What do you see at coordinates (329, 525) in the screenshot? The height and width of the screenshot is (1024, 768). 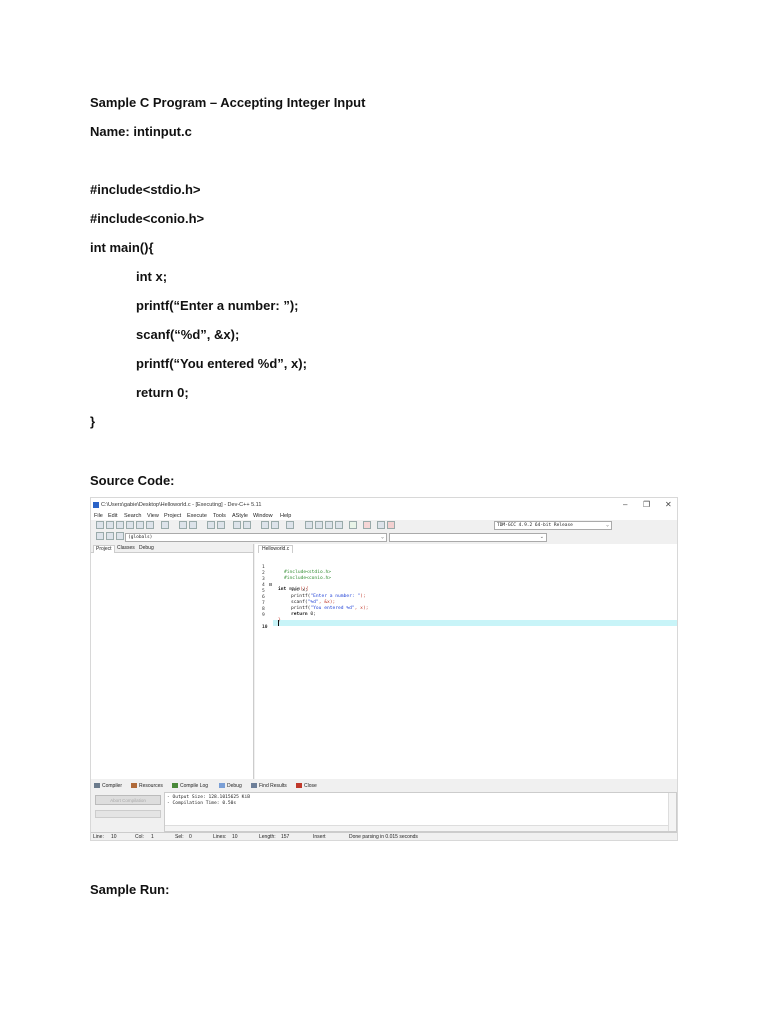 I see `compile-run-icon` at bounding box center [329, 525].